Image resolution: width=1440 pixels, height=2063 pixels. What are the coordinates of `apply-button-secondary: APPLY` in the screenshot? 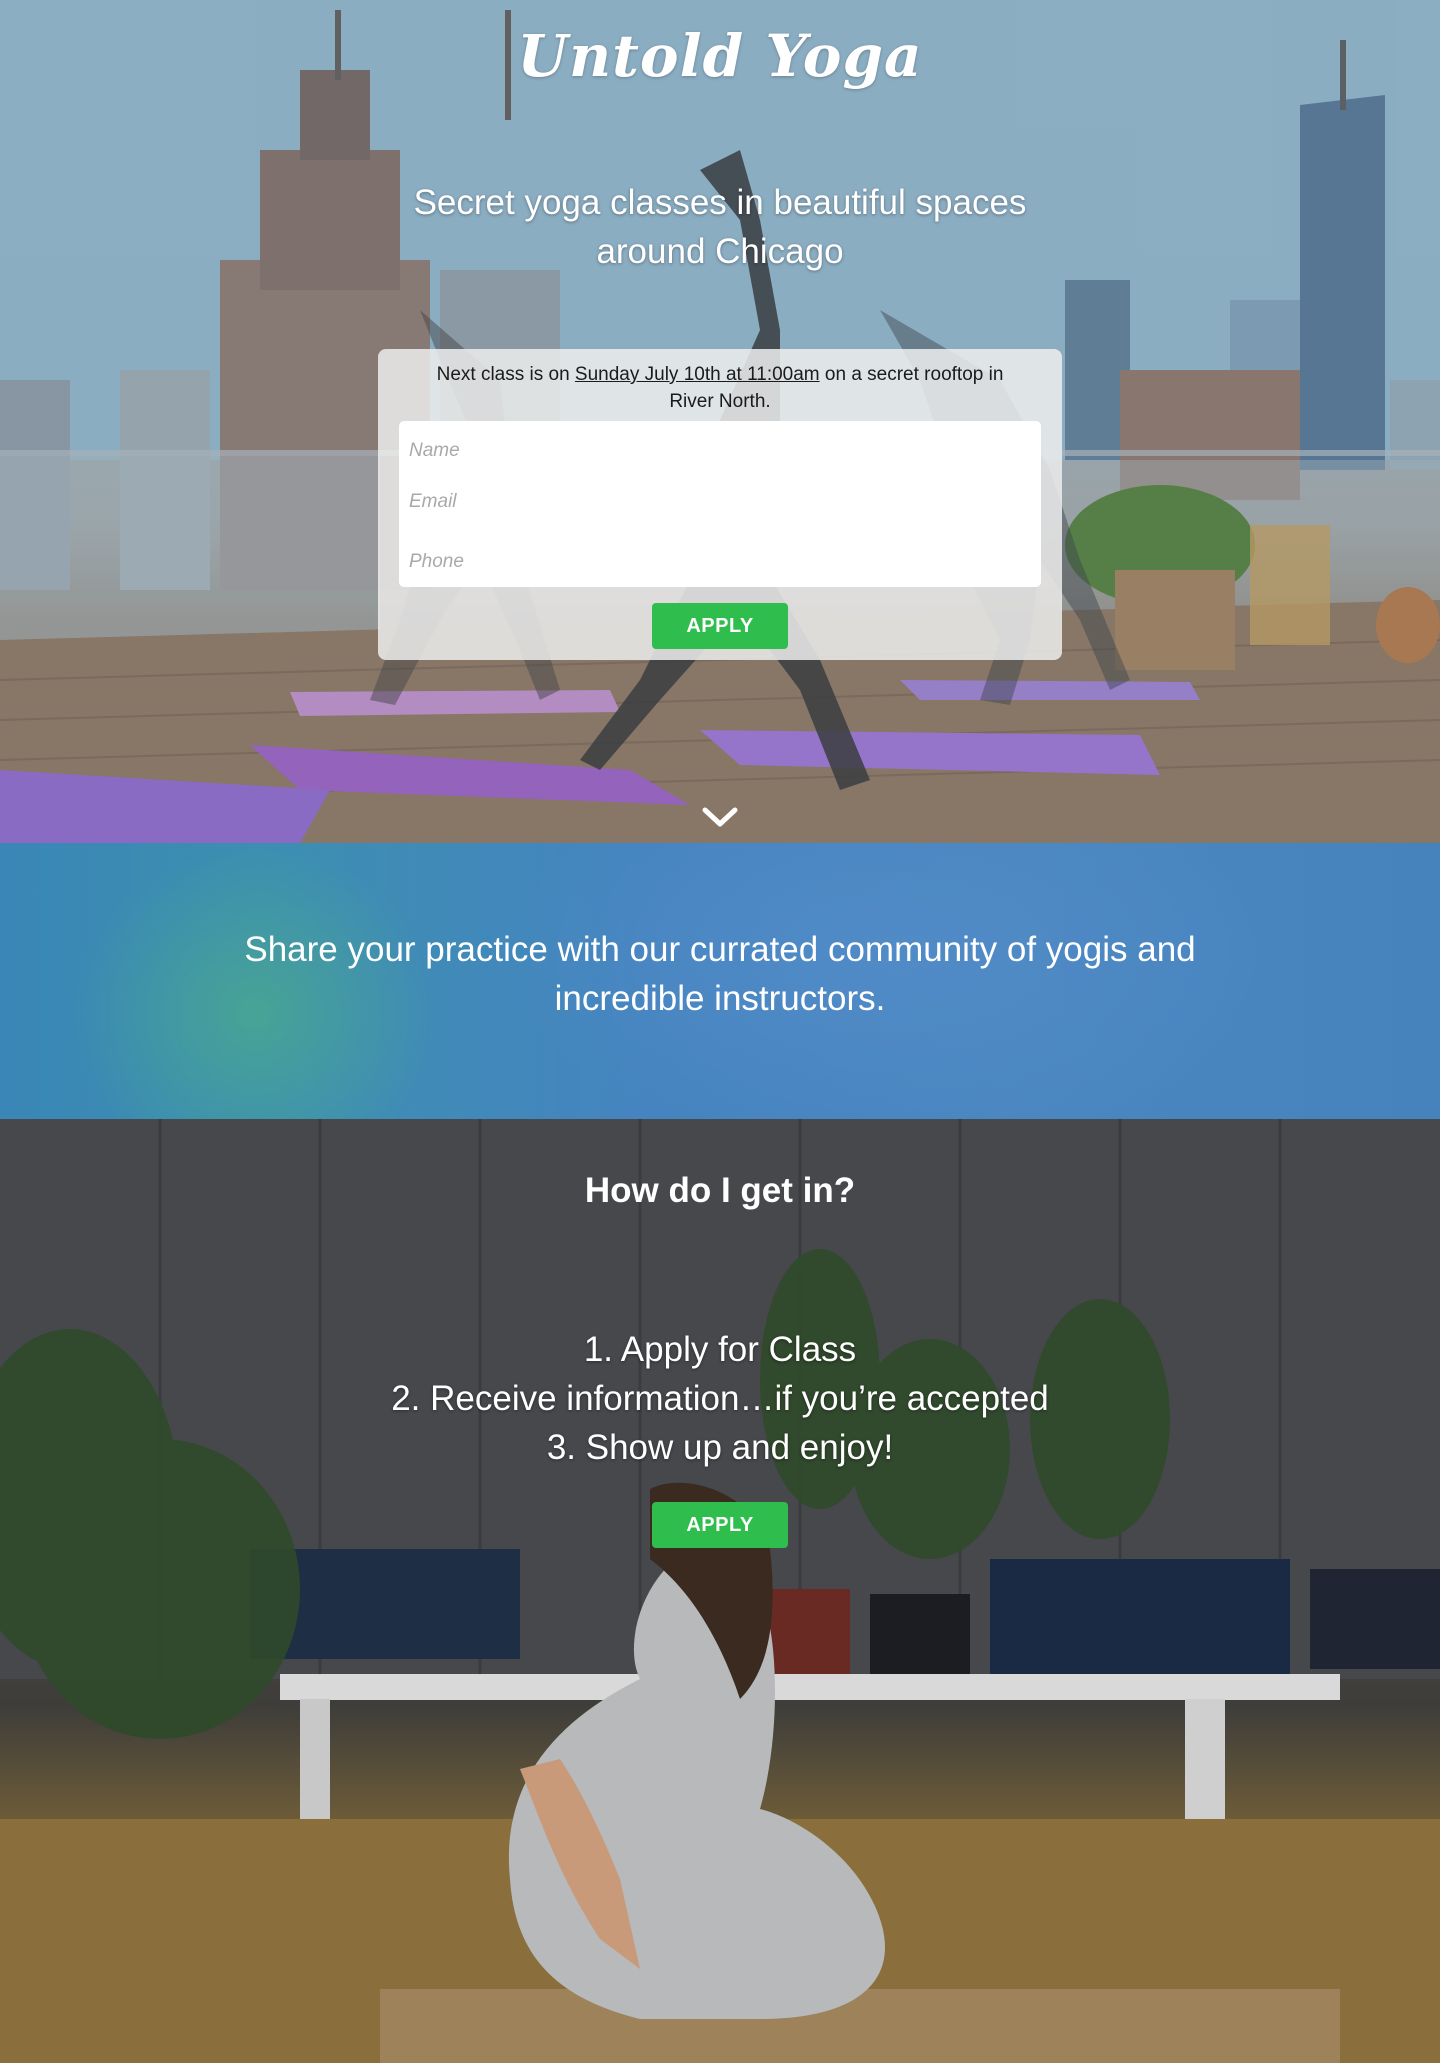 It's located at (720, 1525).